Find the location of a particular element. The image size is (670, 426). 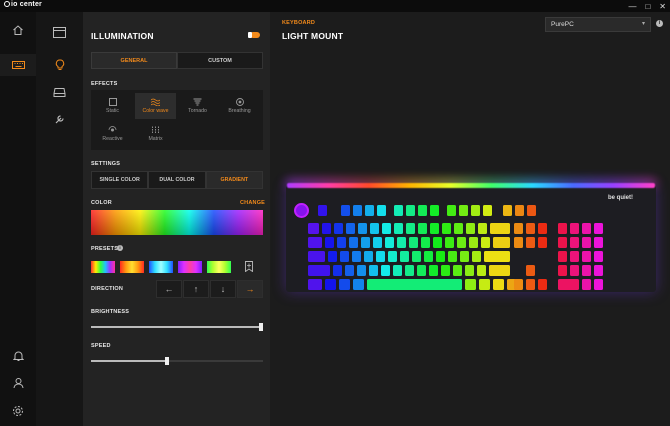

notifications-button is located at coordinates (18, 356).